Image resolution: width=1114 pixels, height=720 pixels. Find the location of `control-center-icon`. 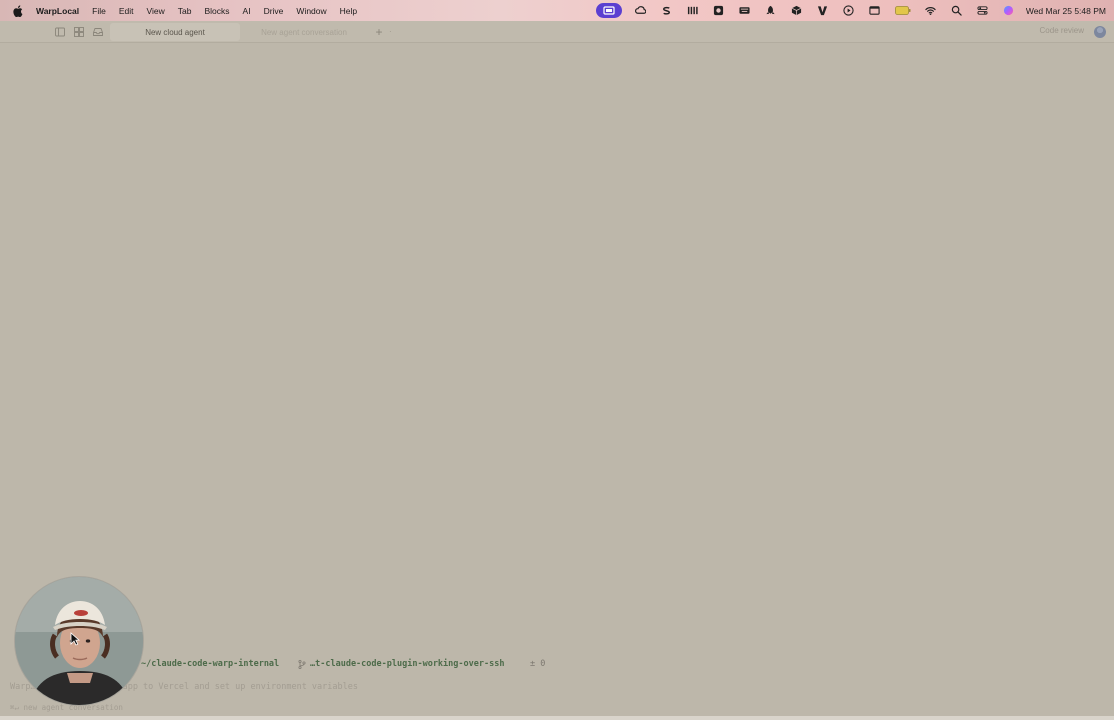

control-center-icon is located at coordinates (983, 11).